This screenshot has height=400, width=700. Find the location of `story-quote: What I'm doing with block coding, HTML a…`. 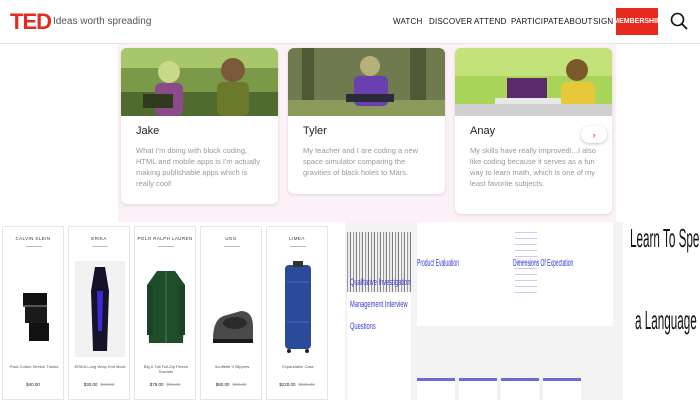

story-quote: What I'm doing with block coding, HTML a… is located at coordinates (198, 167).